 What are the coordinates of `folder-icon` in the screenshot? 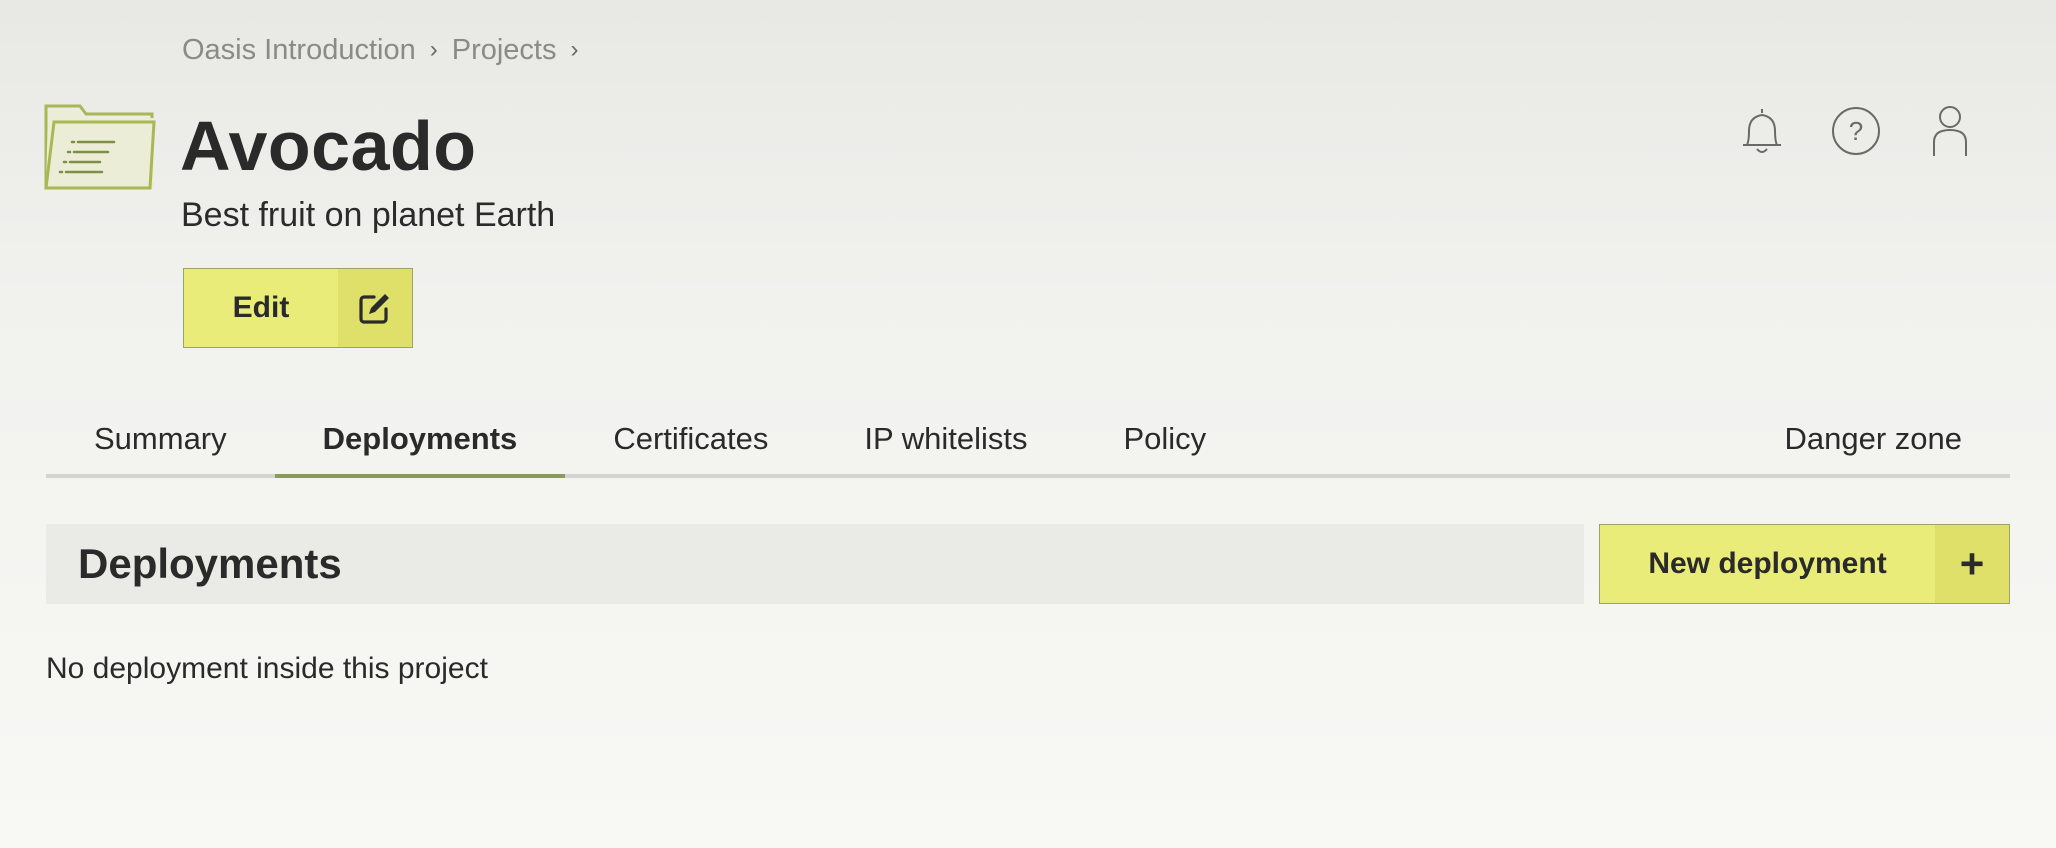 It's located at (100, 146).